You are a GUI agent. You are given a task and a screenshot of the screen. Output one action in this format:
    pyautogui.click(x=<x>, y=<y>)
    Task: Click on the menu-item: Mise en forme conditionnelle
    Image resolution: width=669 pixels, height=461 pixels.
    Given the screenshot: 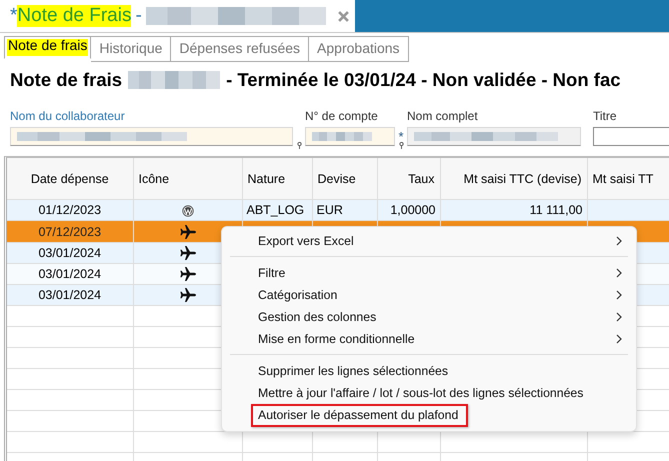 What is the action you would take?
    pyautogui.click(x=336, y=339)
    